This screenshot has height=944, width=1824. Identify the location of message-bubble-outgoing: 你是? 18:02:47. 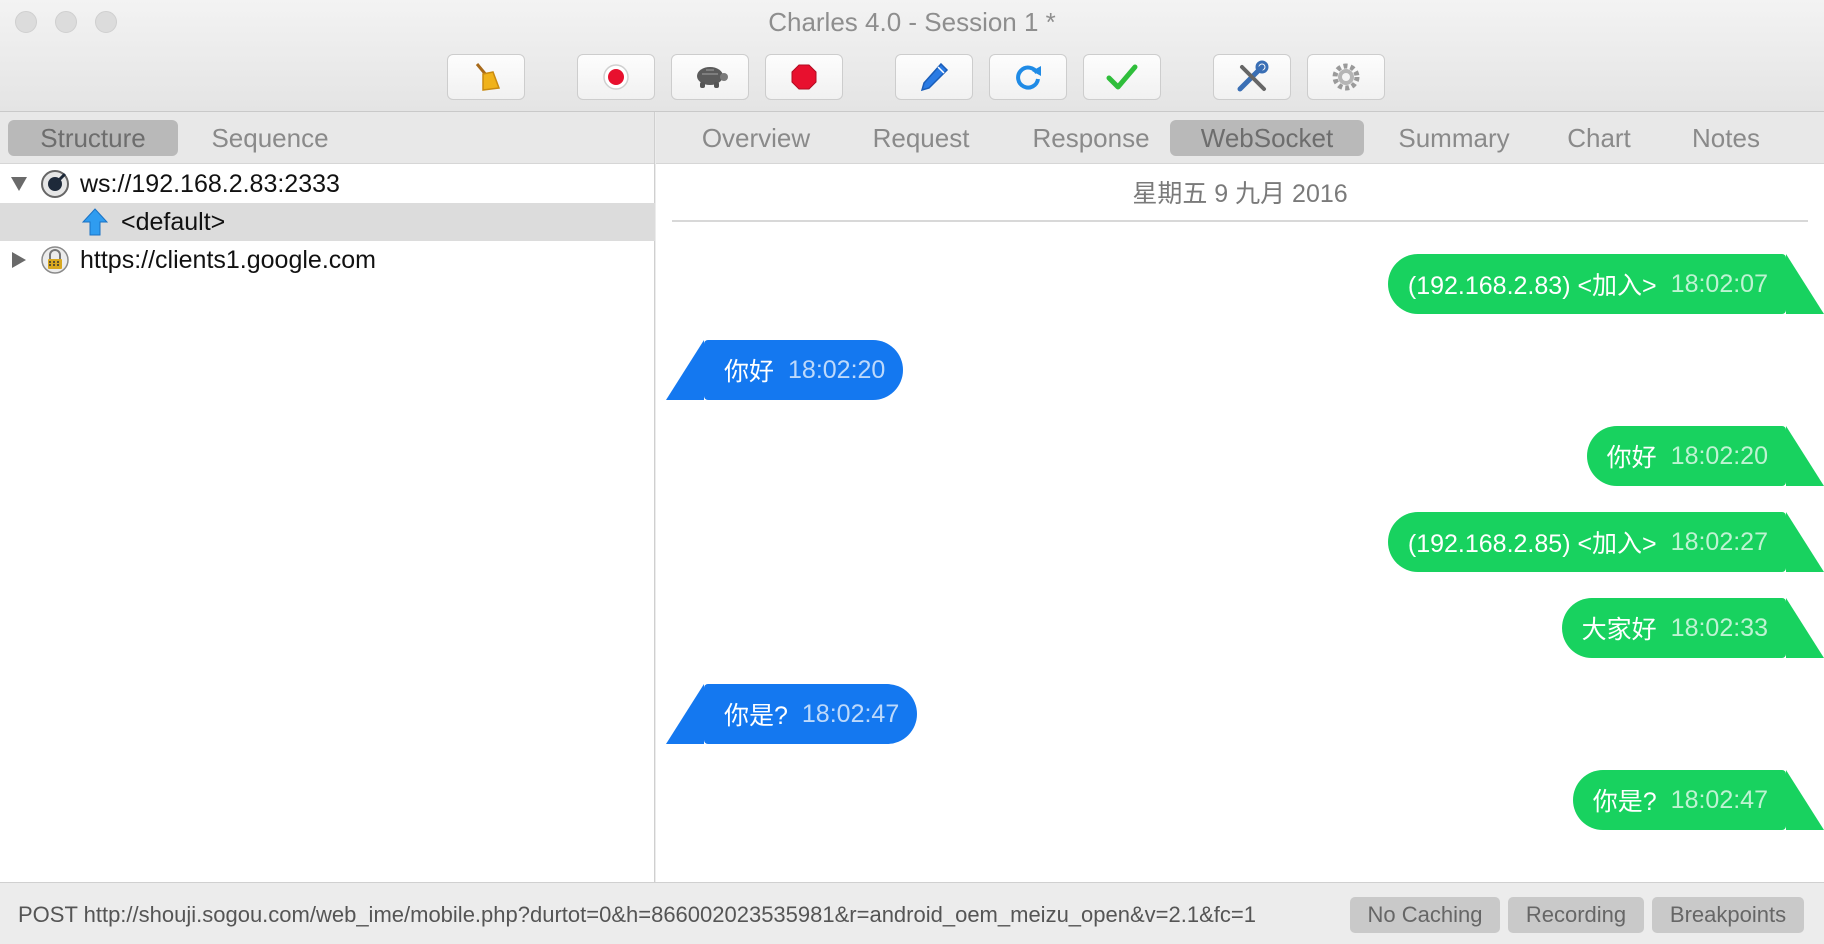
(1698, 800).